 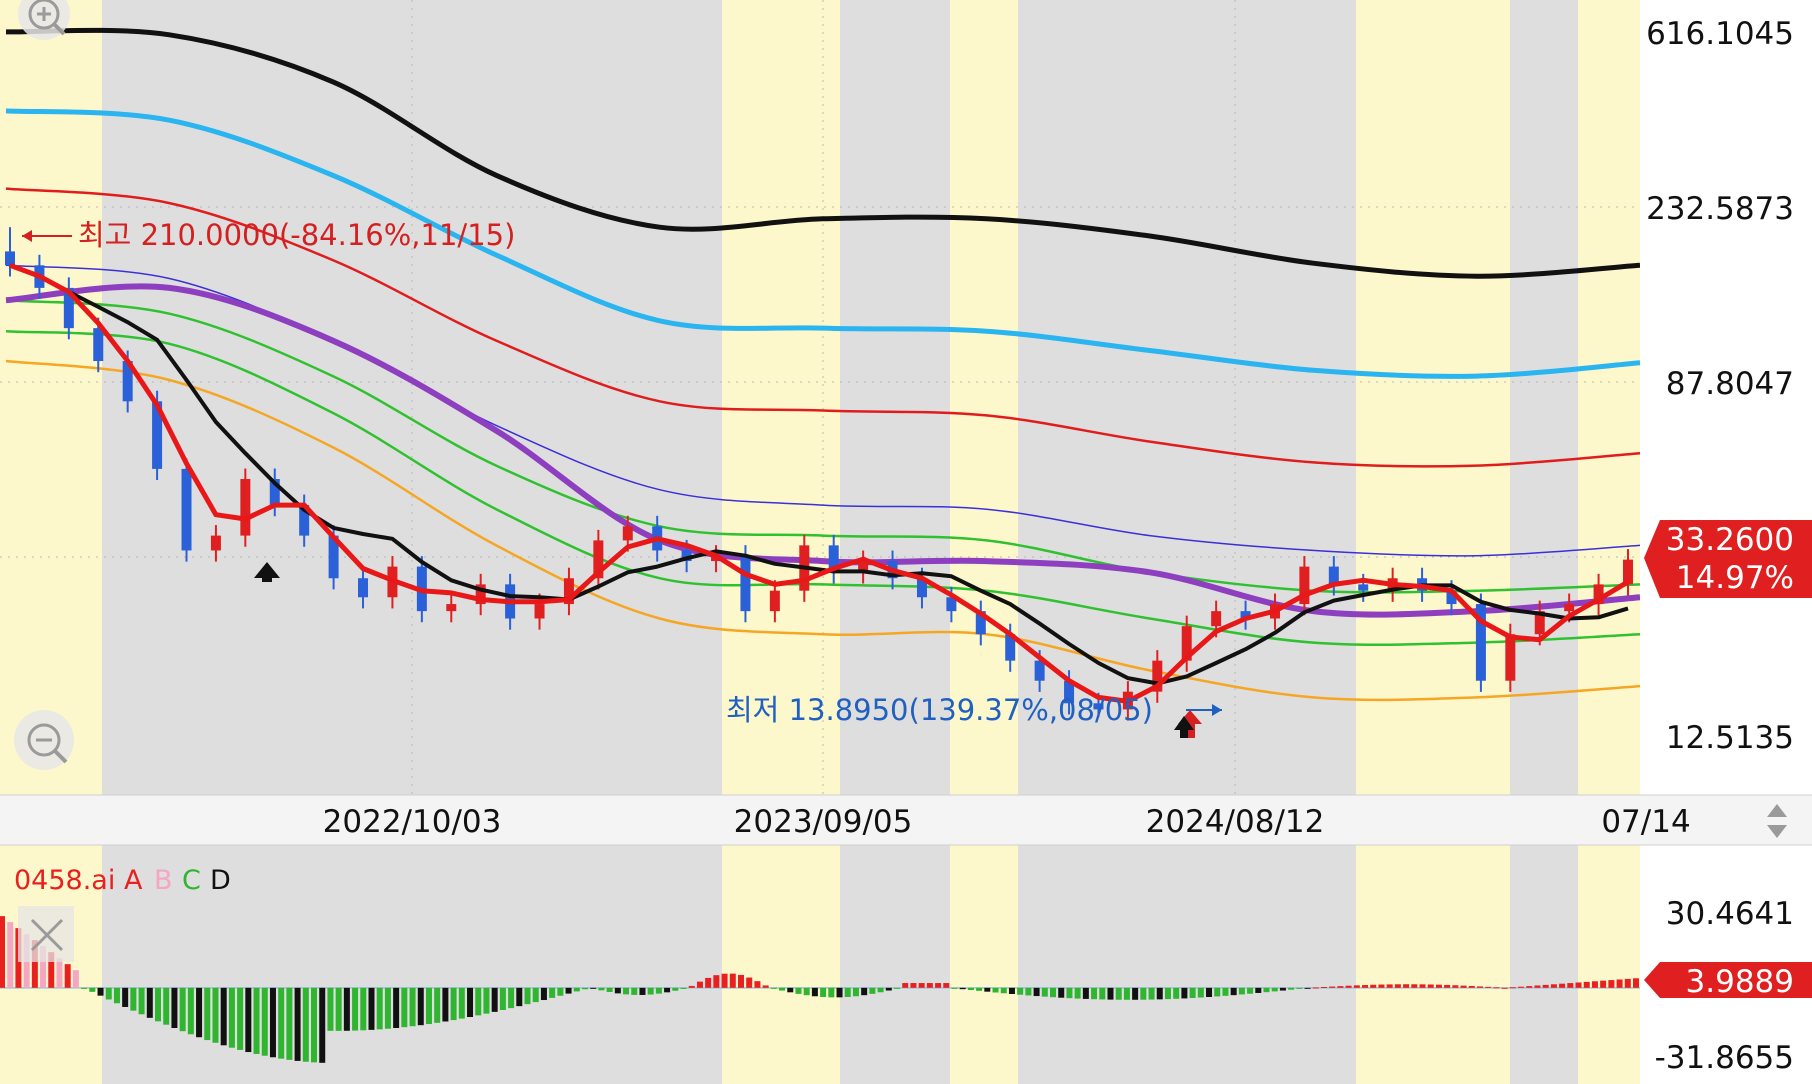 I want to click on legend-item-d: D, so click(x=220, y=880).